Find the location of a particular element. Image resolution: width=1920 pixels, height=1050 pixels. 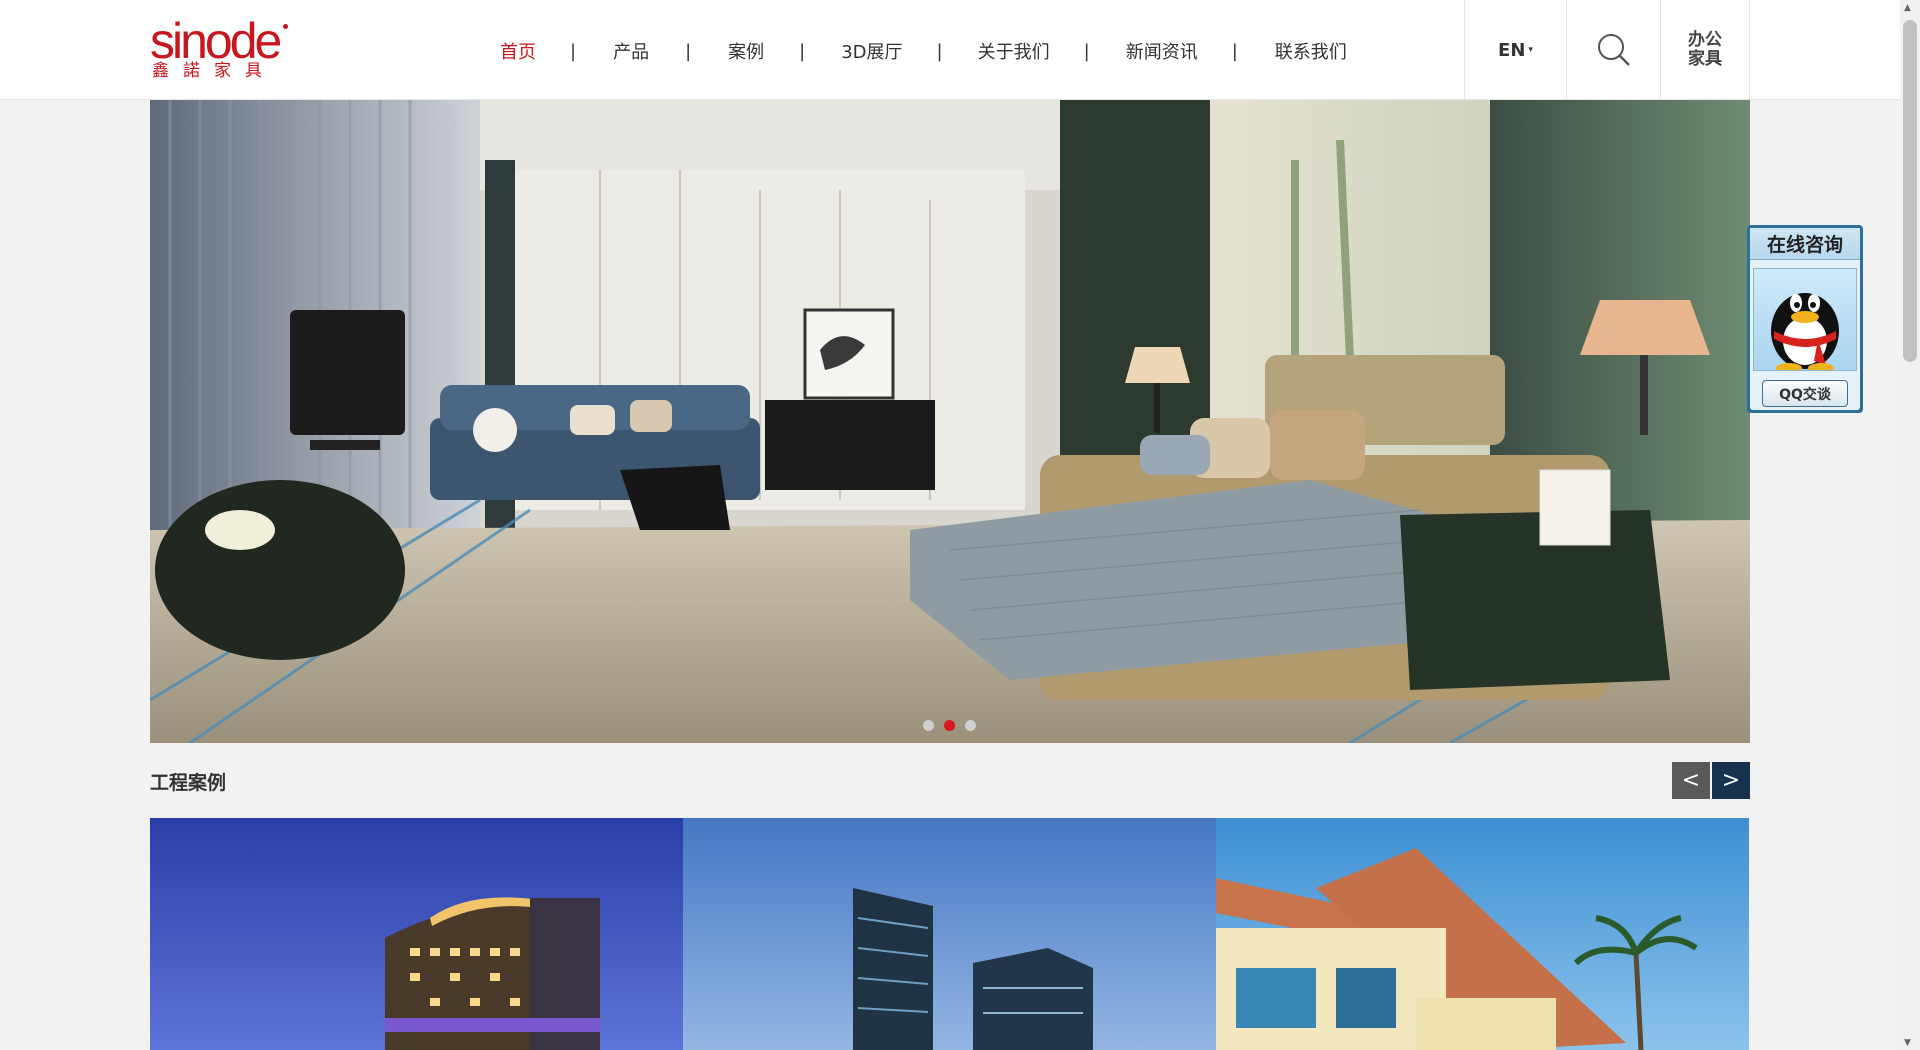

qq-consult-widget: 在线咨询 QQ交谈 is located at coordinates (1805, 319).